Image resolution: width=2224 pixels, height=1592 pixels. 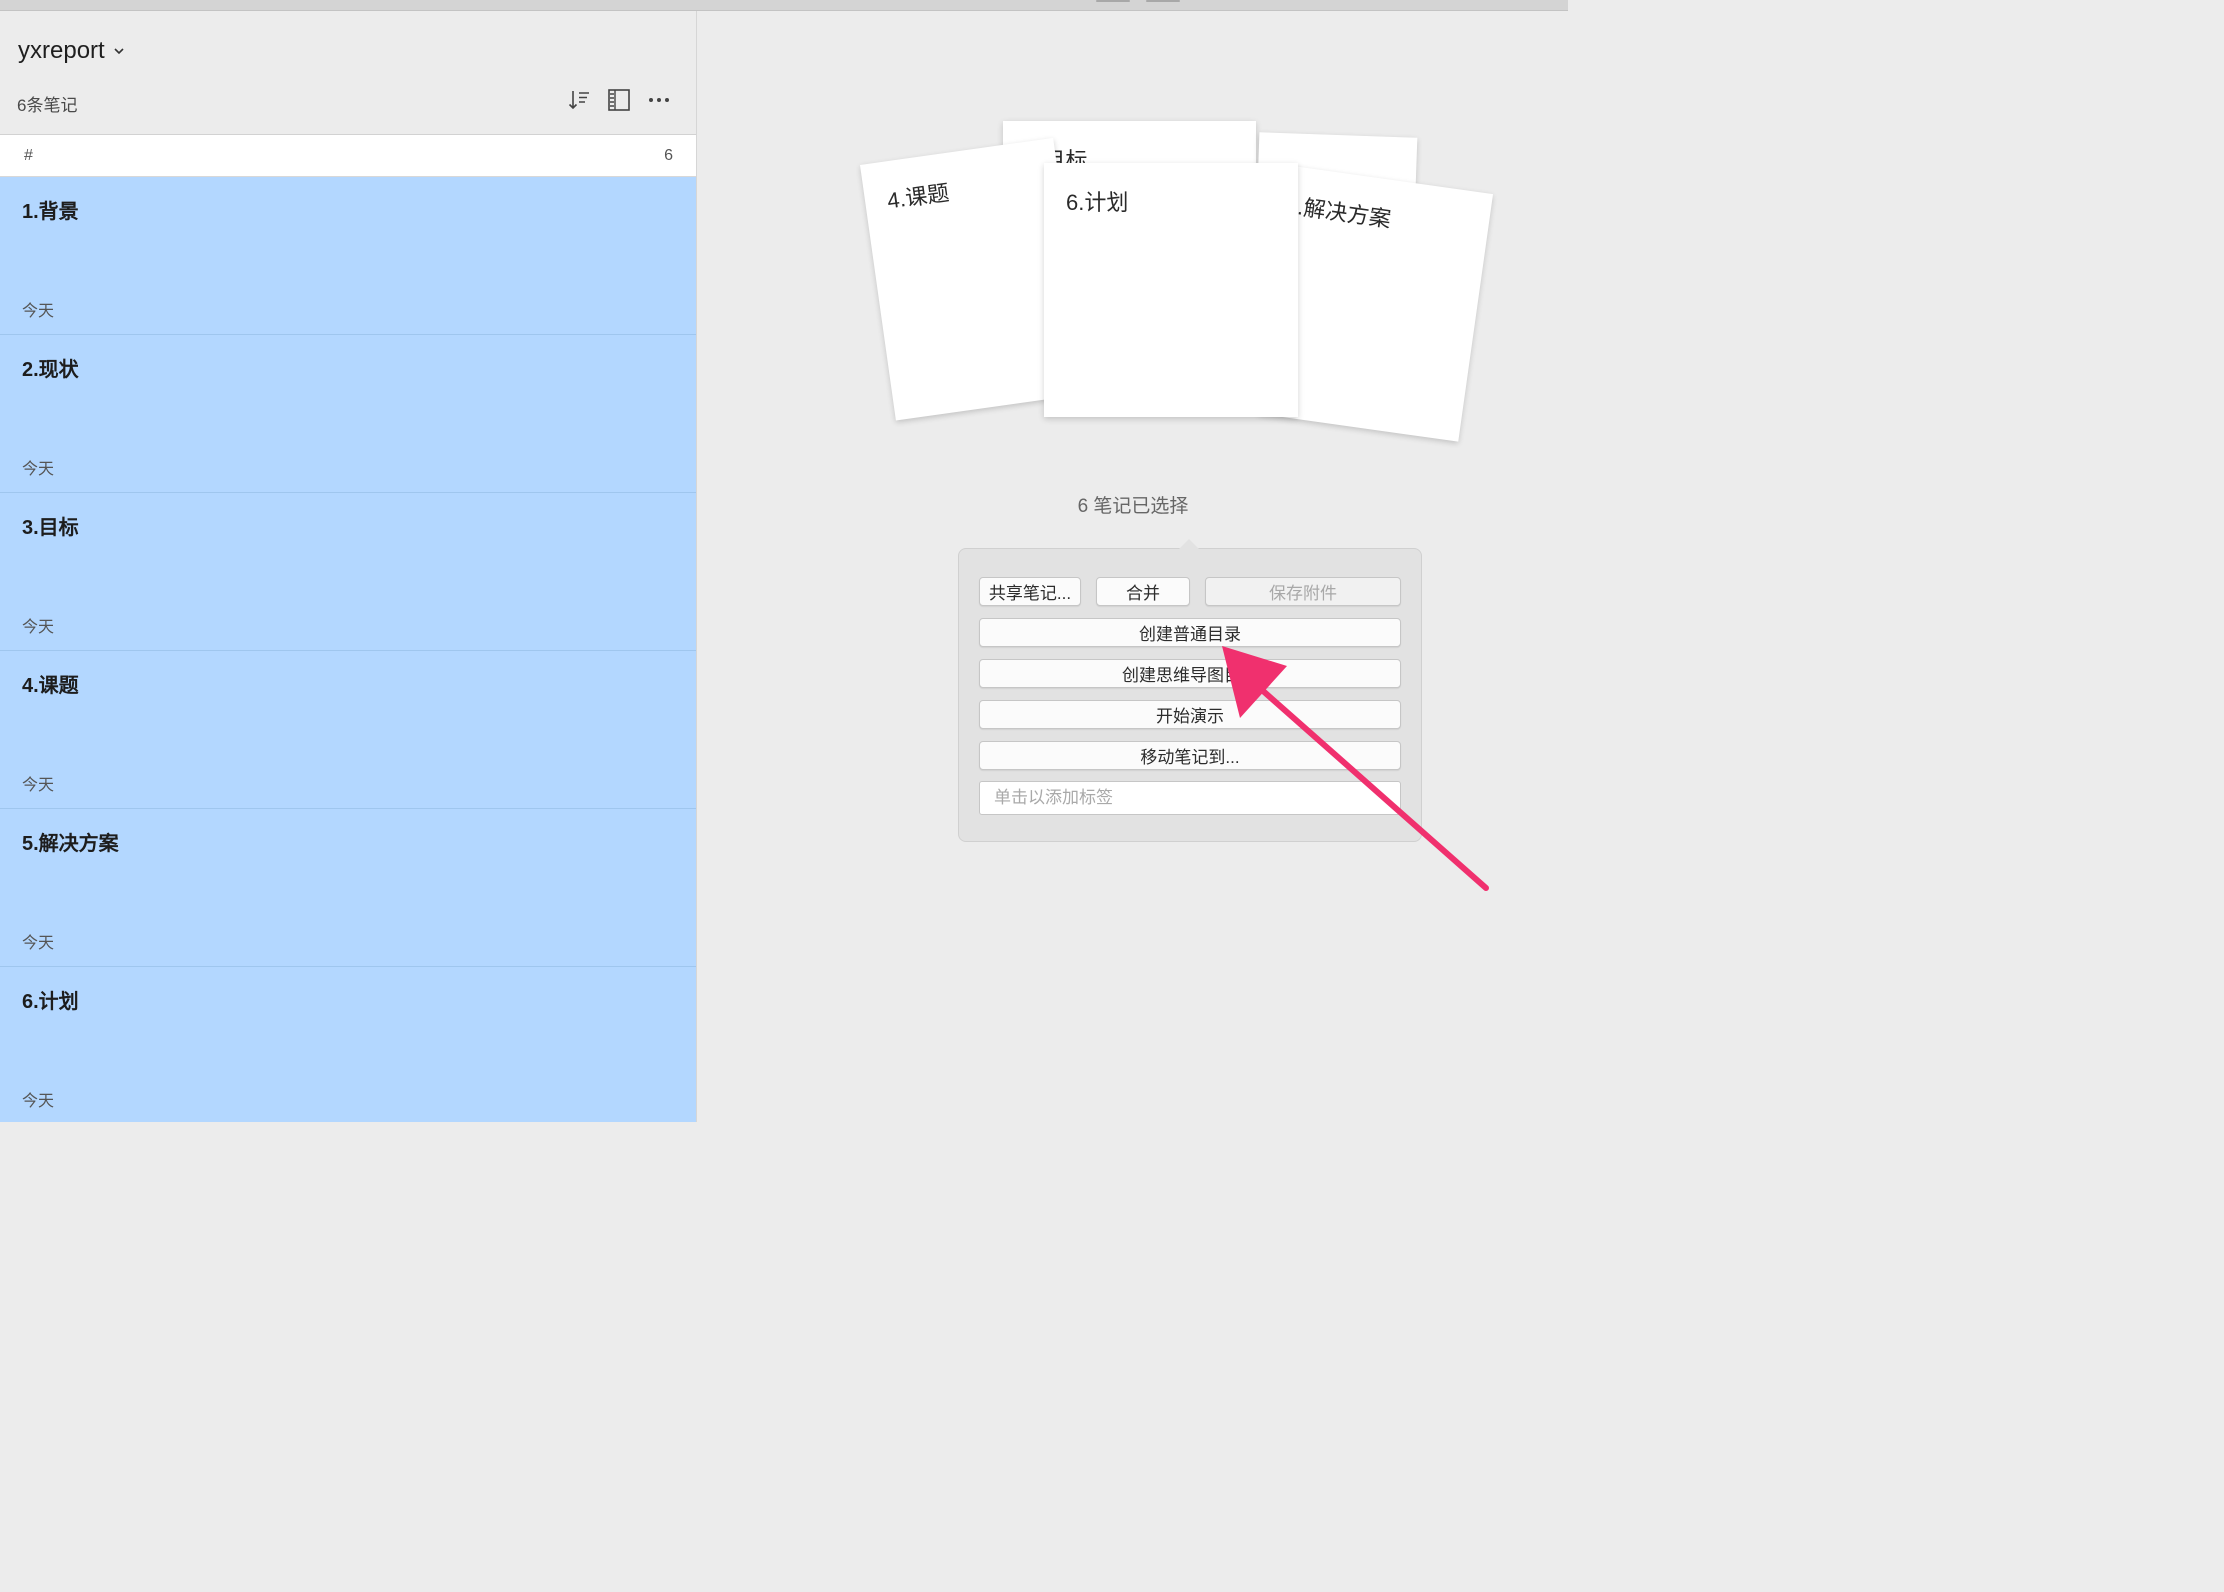 I want to click on view-toggle-button, so click(x=619, y=100).